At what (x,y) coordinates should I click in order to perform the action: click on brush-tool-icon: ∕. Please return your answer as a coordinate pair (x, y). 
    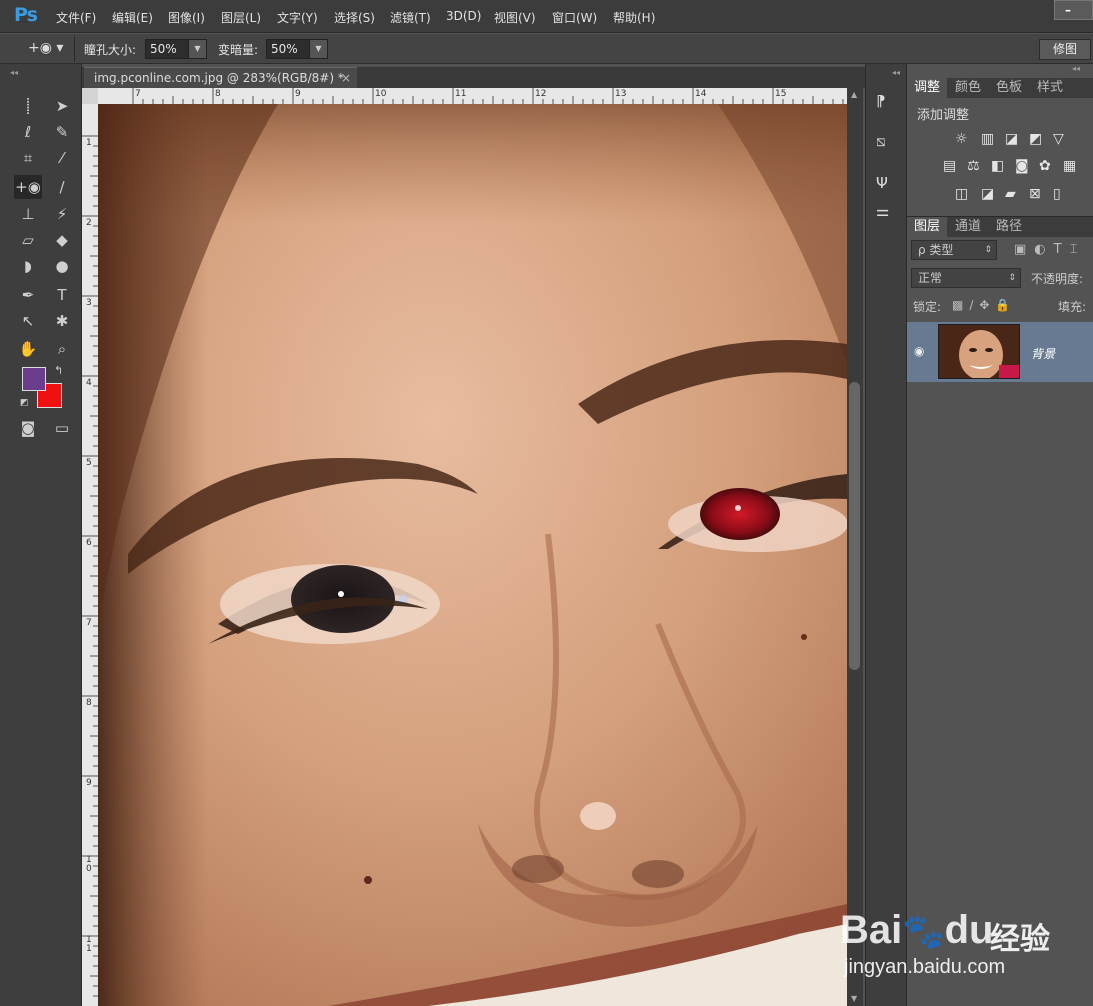
    Looking at the image, I should click on (62, 187).